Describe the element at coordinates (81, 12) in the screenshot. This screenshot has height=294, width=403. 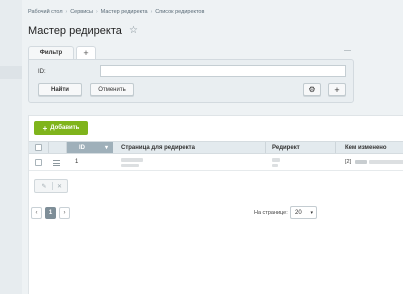
I see `breadcrumb-item-services: Сервисы` at that location.